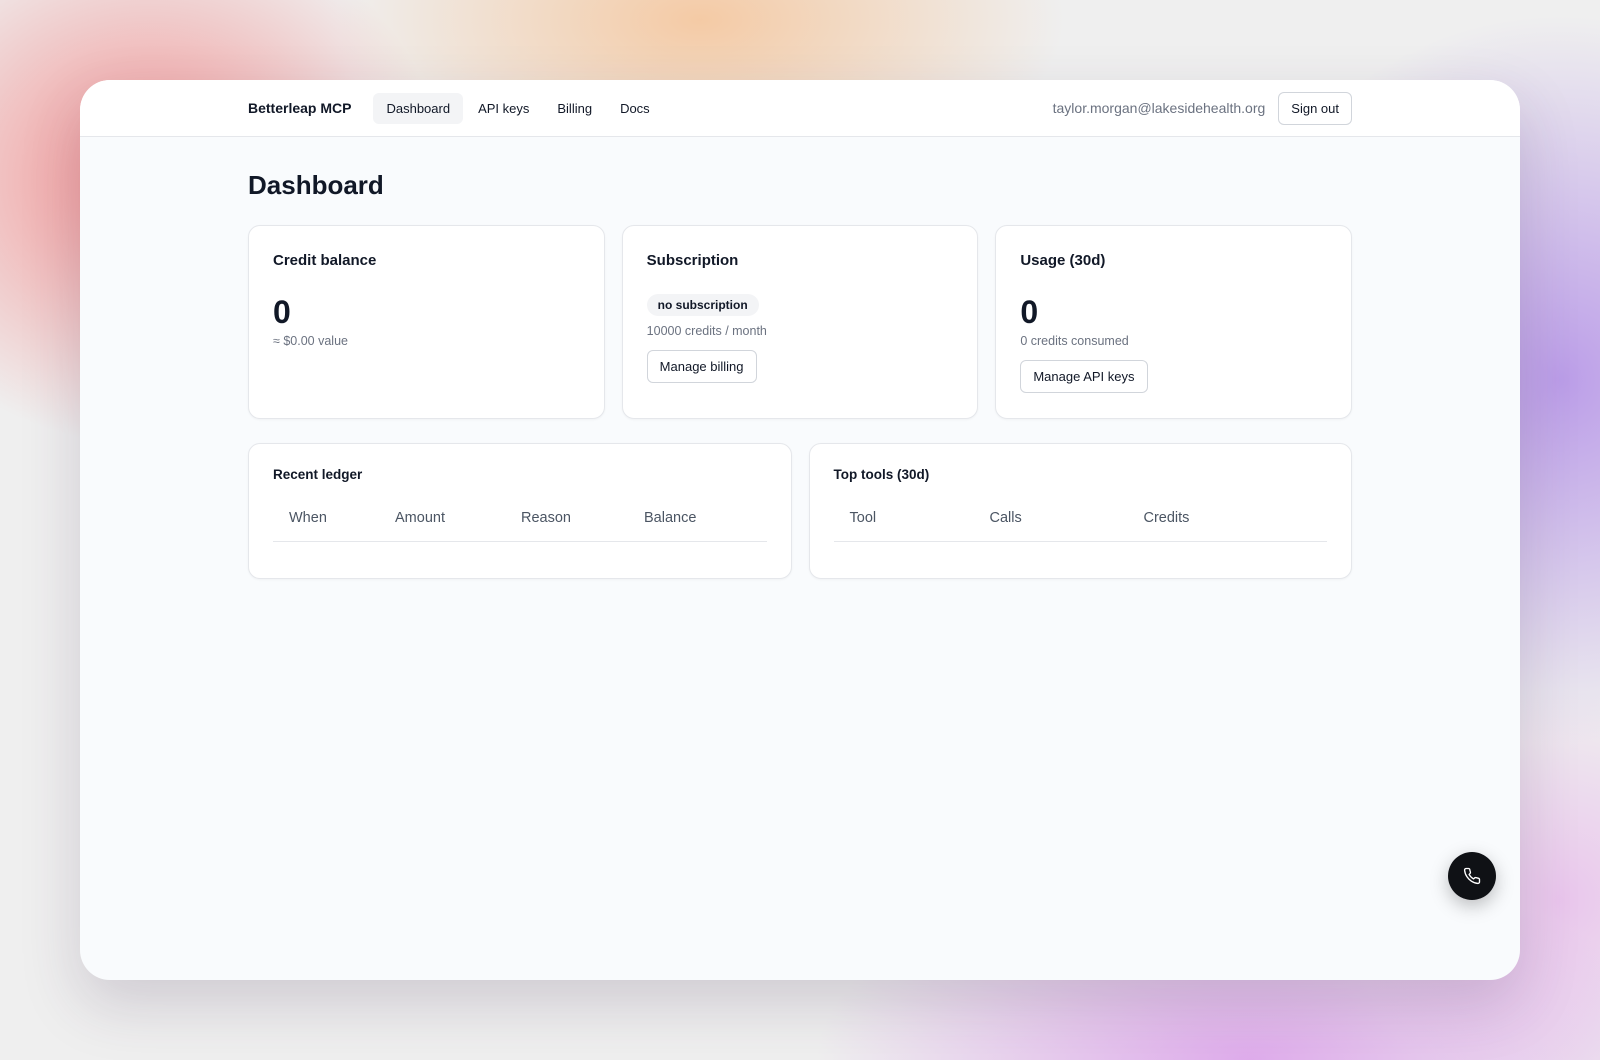 This screenshot has width=1600, height=1060. What do you see at coordinates (316, 185) in the screenshot?
I see `page-title: Dashboard` at bounding box center [316, 185].